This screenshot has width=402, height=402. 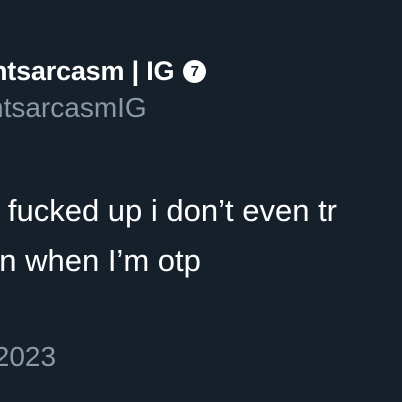 What do you see at coordinates (169, 210) in the screenshot?
I see `tweet-text-line: o fucked up i don’t even tr` at bounding box center [169, 210].